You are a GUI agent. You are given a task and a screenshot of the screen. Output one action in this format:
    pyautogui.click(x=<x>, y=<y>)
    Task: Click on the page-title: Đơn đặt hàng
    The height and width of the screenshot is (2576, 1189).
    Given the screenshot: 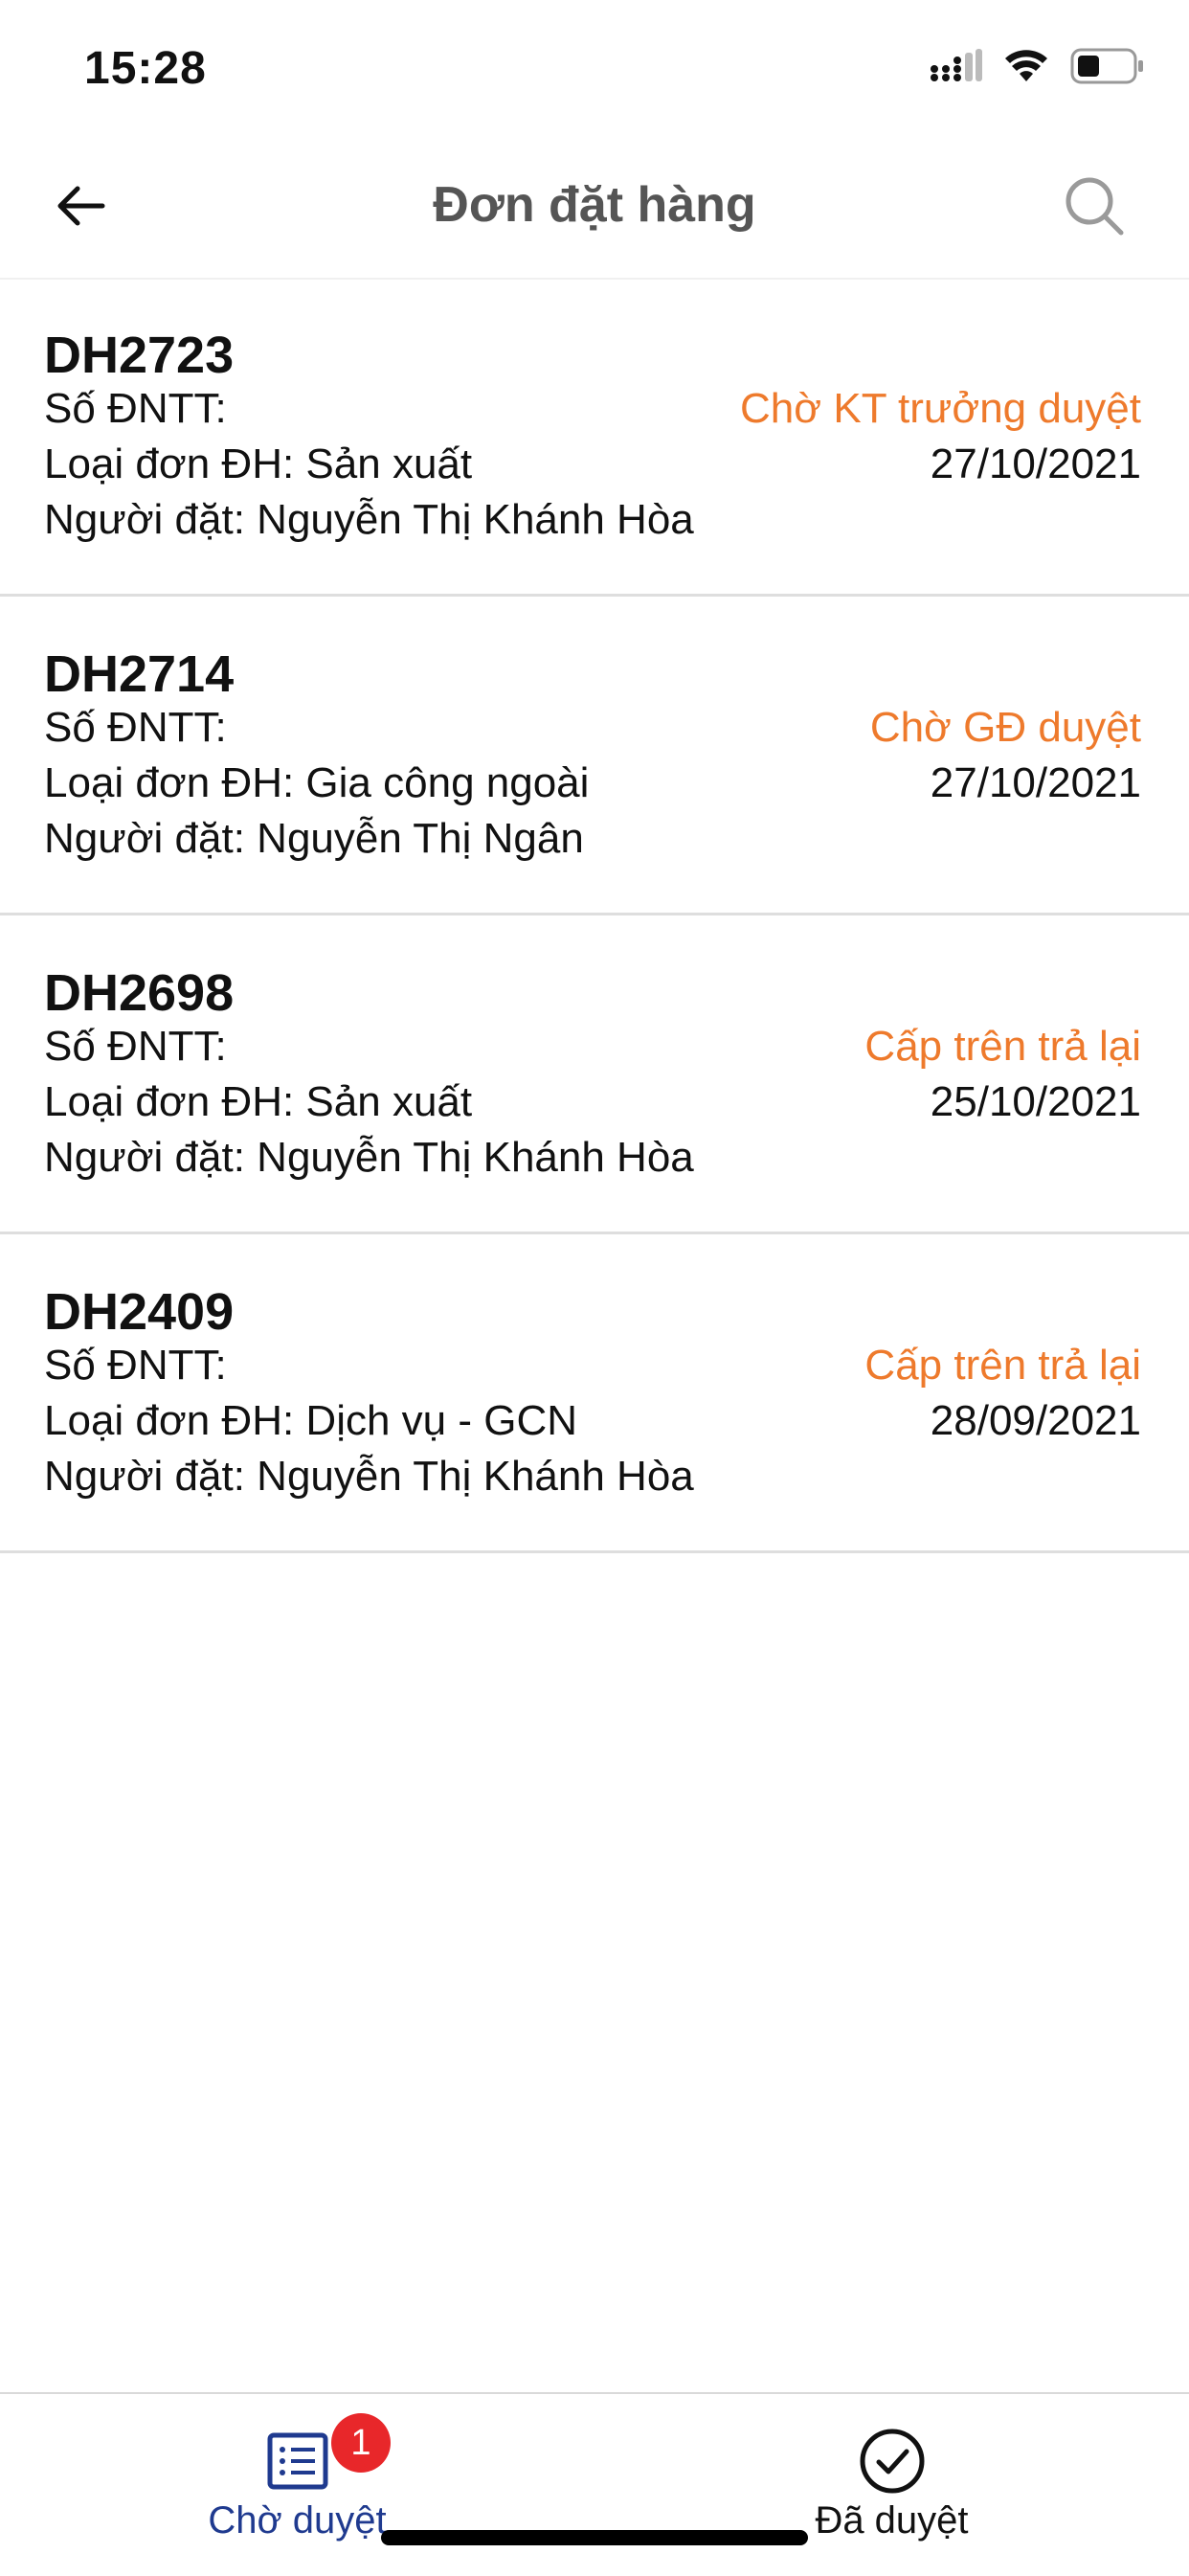 What is the action you would take?
    pyautogui.click(x=594, y=205)
    